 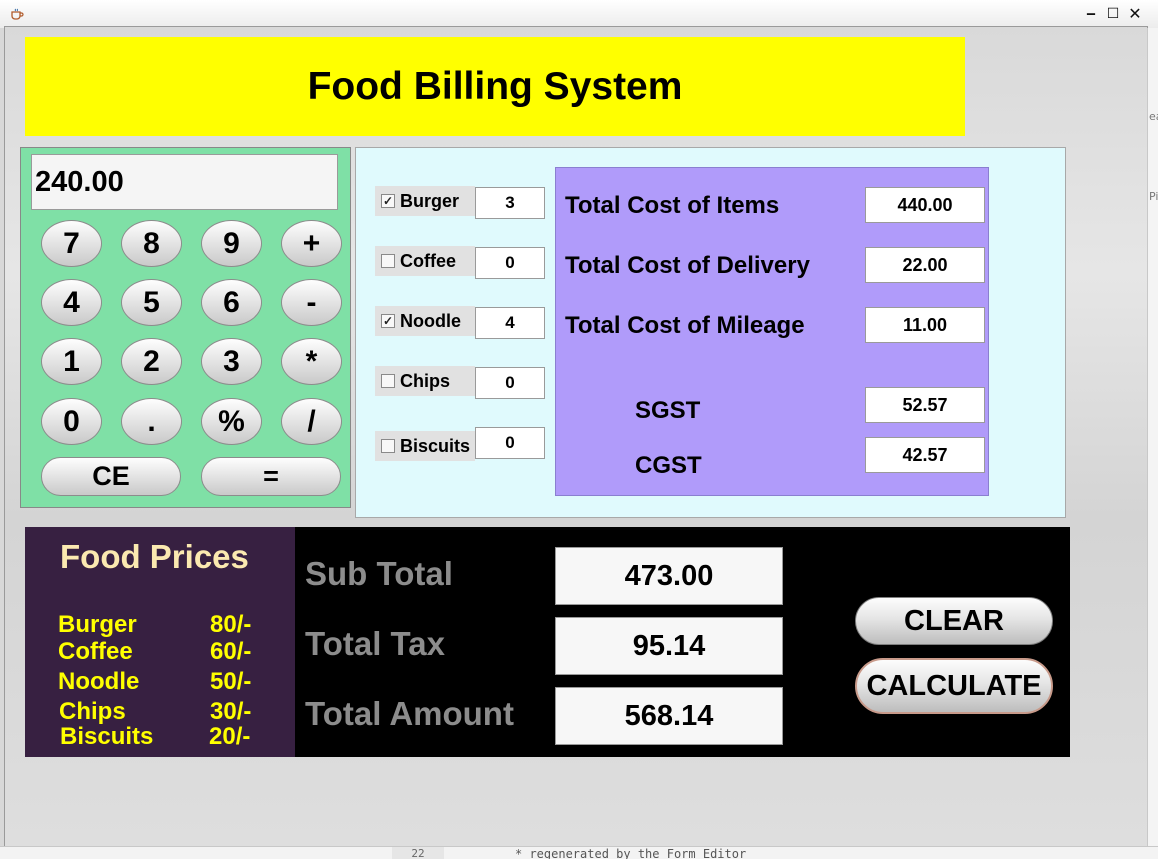 What do you see at coordinates (151, 361) in the screenshot?
I see `key-2: 2` at bounding box center [151, 361].